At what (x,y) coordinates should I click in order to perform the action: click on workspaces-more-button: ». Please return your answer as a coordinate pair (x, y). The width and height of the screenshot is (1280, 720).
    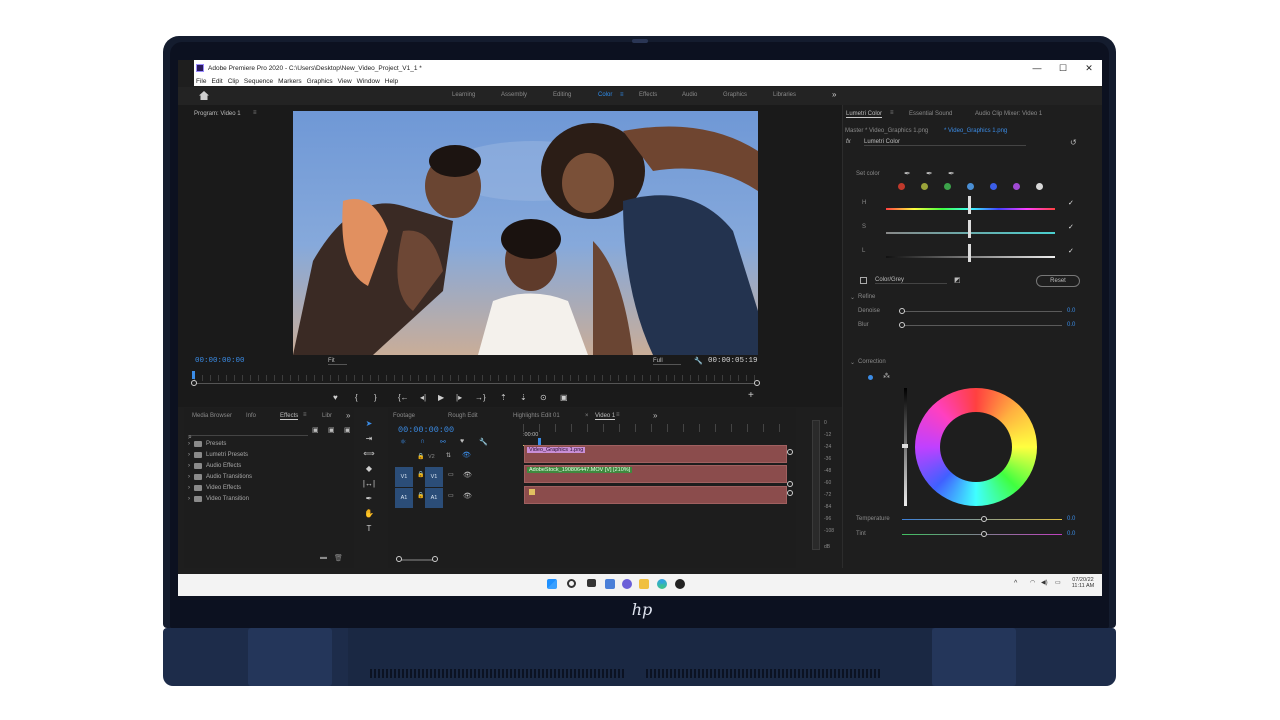
    Looking at the image, I should click on (834, 94).